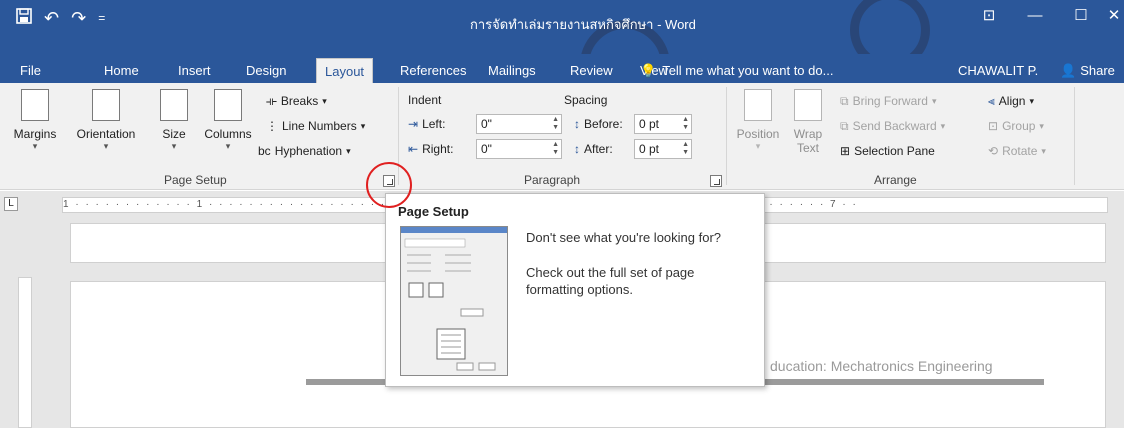 This screenshot has width=1124, height=428. I want to click on wrap-text-button: Wrap Text, so click(808, 122).